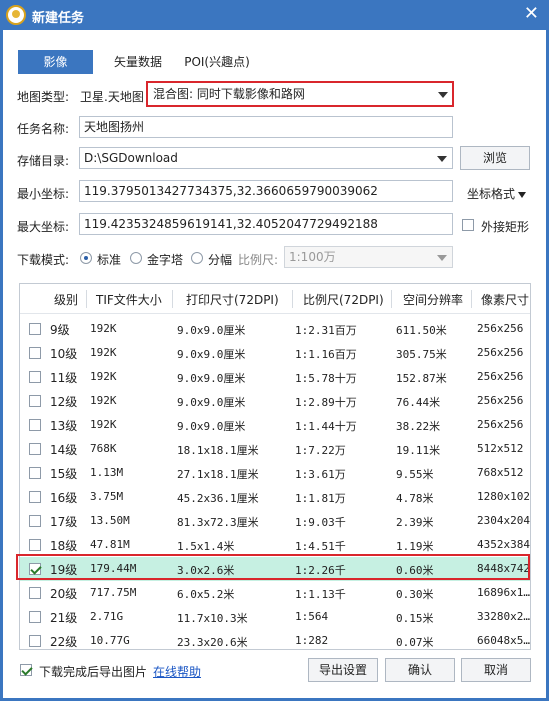  Describe the element at coordinates (495, 158) in the screenshot. I see `browse-button: 浏览` at that location.